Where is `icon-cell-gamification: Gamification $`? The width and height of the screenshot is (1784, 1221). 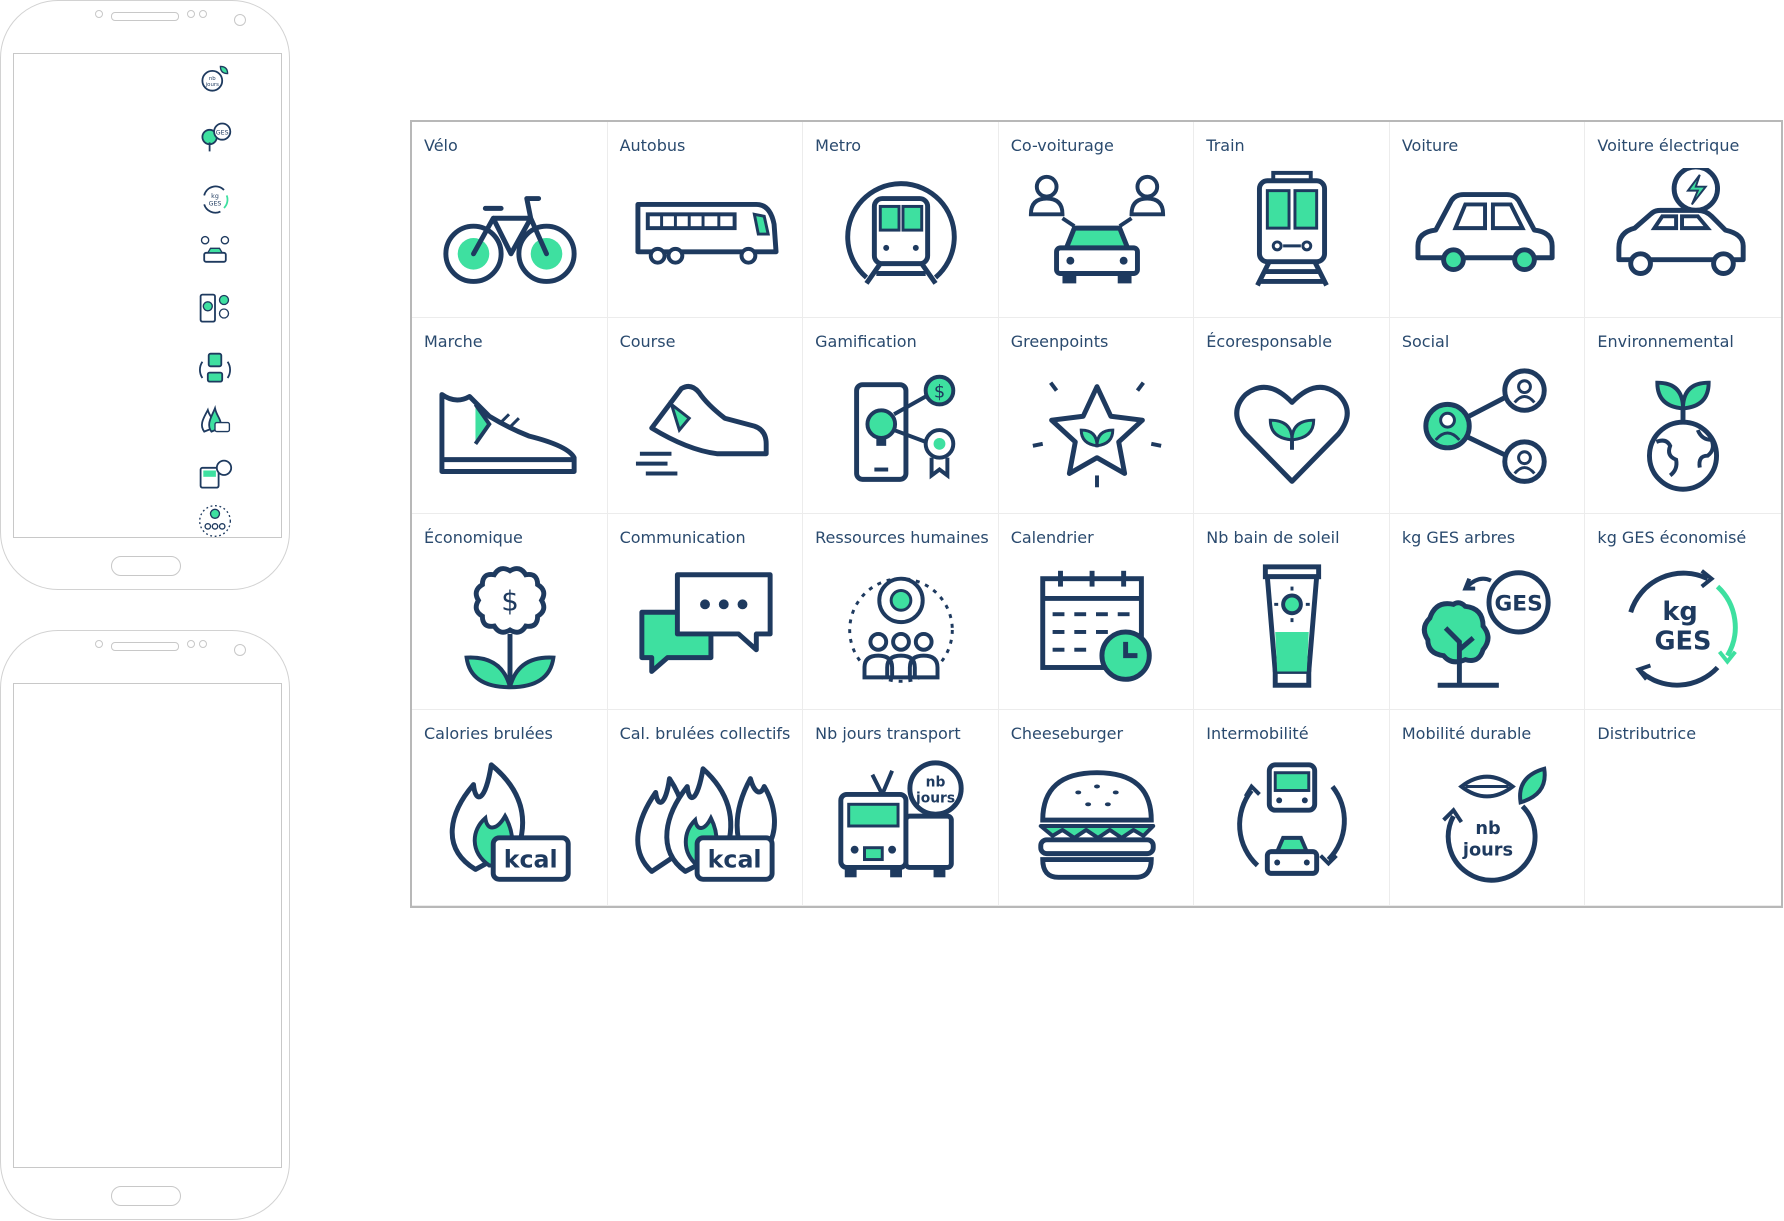 icon-cell-gamification: Gamification $ is located at coordinates (901, 416).